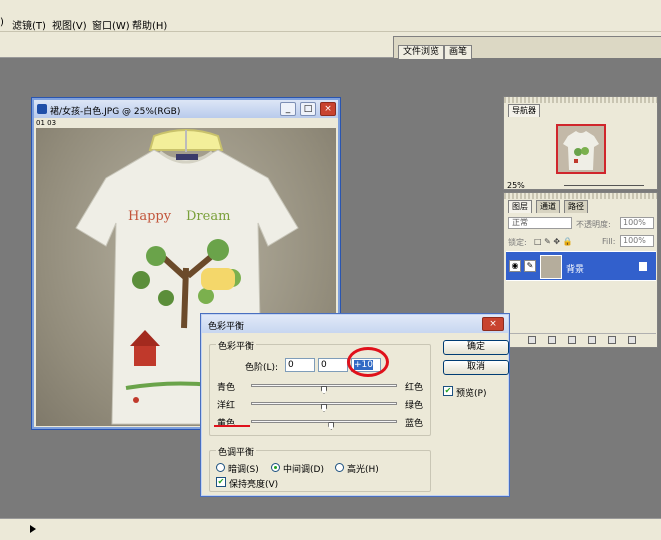 This screenshot has width=661, height=540. What do you see at coordinates (226, 327) in the screenshot?
I see `dialog-title: 色彩平衡` at bounding box center [226, 327].